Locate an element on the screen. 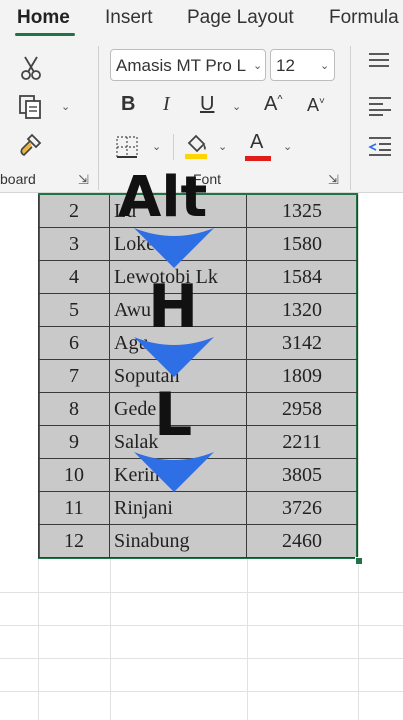  decrease-indent-icon is located at coordinates (380, 148).